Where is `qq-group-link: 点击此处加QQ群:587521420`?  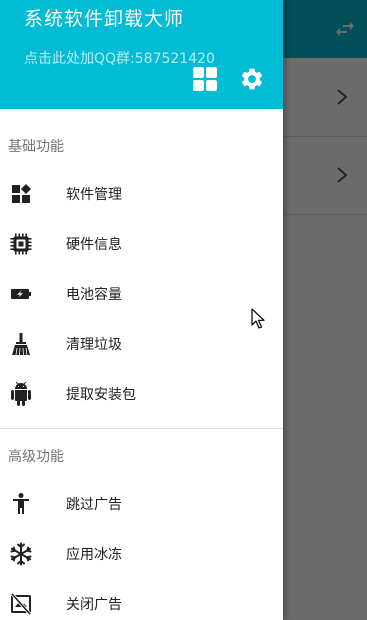 qq-group-link: 点击此处加QQ群:587521420 is located at coordinates (119, 58).